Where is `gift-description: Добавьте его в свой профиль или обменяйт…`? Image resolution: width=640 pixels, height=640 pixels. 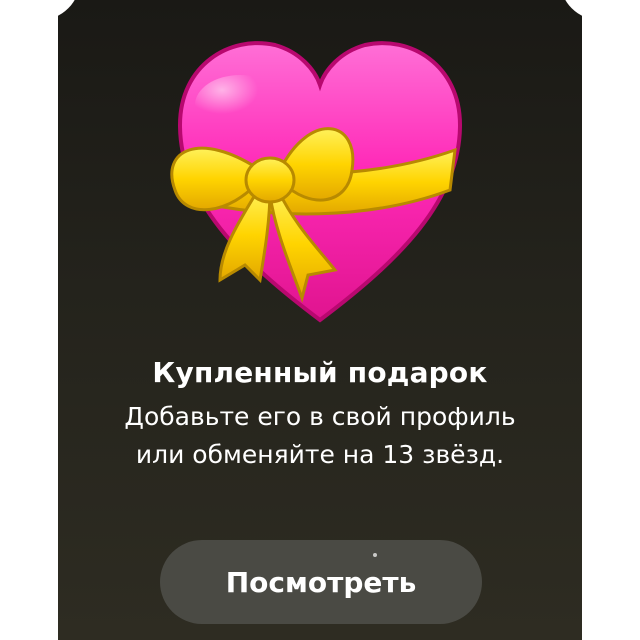
gift-description: Добавьте его в свой профиль или обменяйт… is located at coordinates (320, 435).